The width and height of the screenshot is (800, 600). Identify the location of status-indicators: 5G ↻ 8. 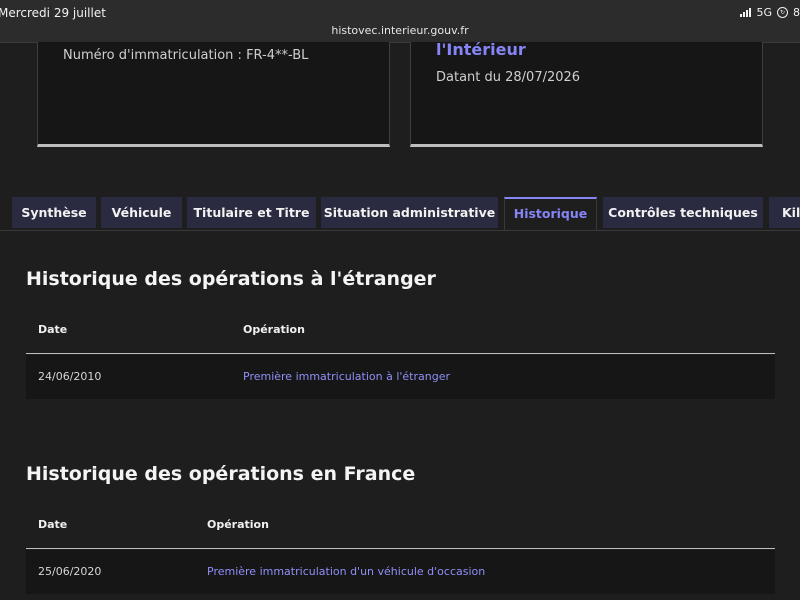
(770, 12).